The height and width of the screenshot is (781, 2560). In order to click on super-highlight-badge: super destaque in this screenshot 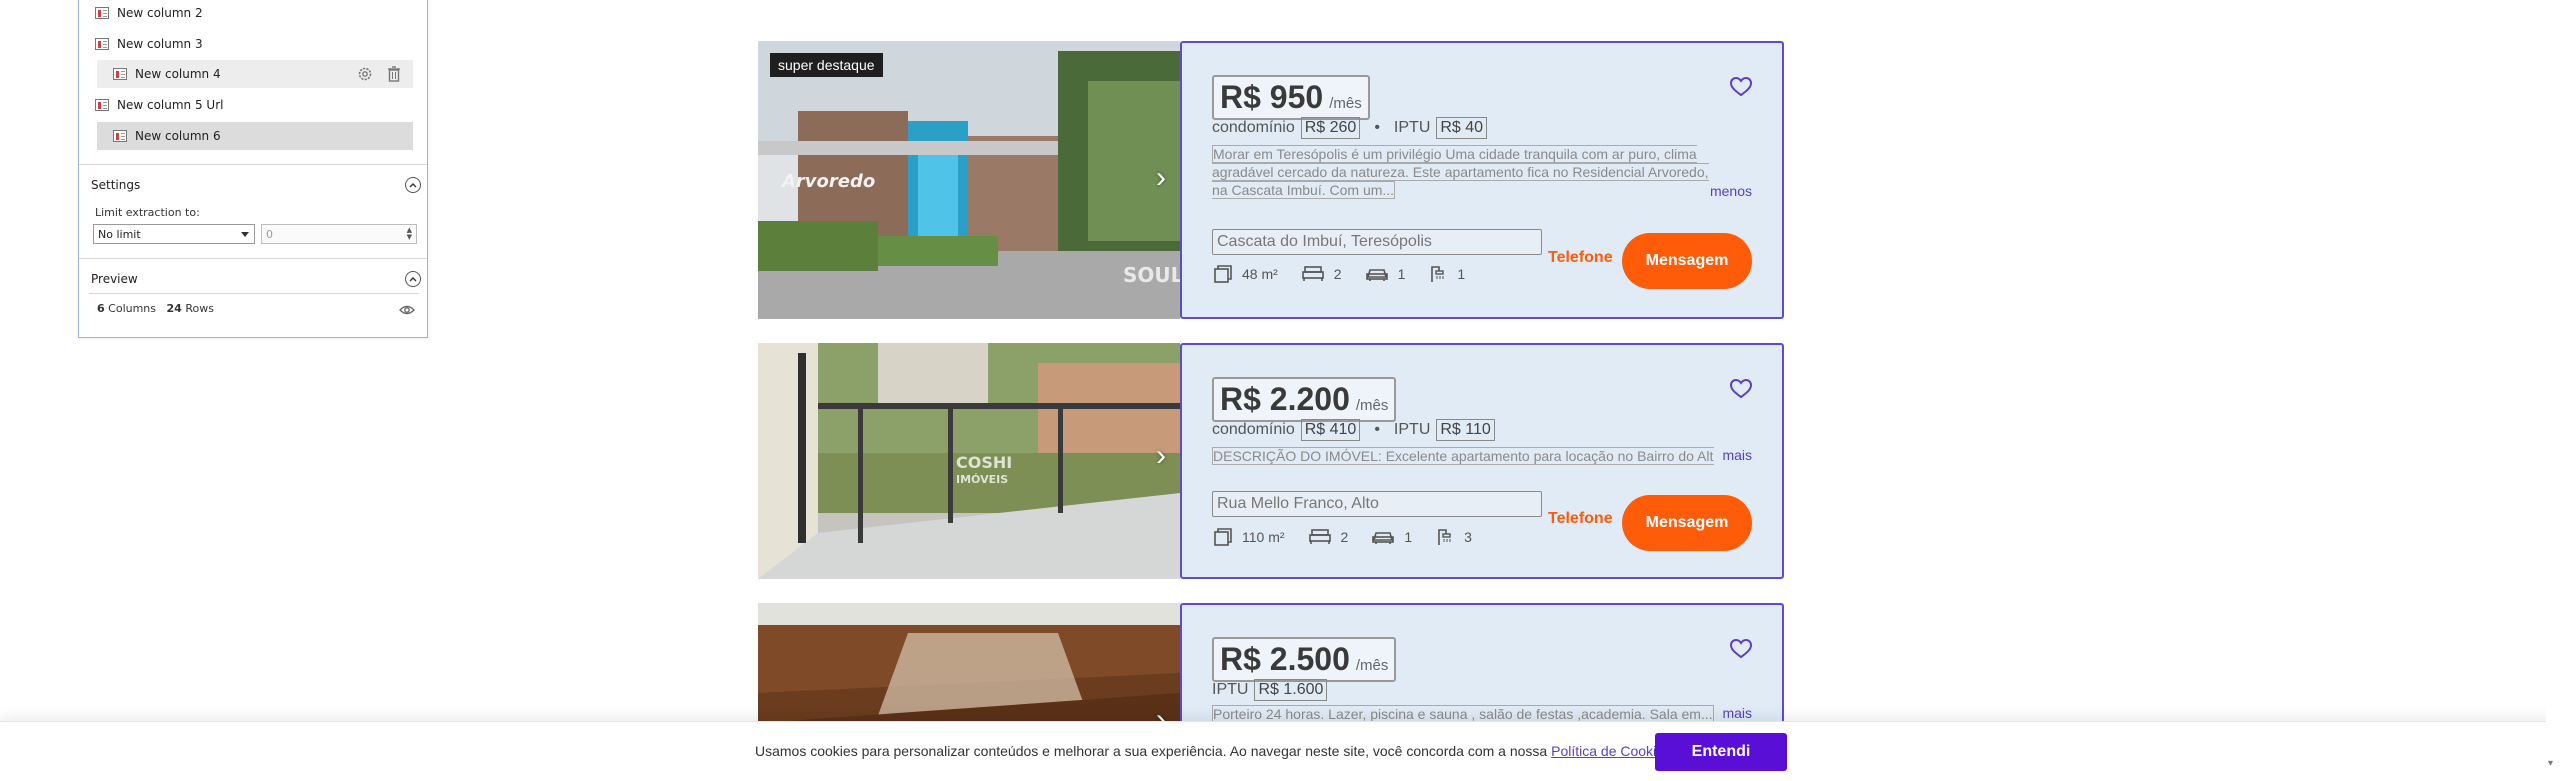, I will do `click(826, 65)`.